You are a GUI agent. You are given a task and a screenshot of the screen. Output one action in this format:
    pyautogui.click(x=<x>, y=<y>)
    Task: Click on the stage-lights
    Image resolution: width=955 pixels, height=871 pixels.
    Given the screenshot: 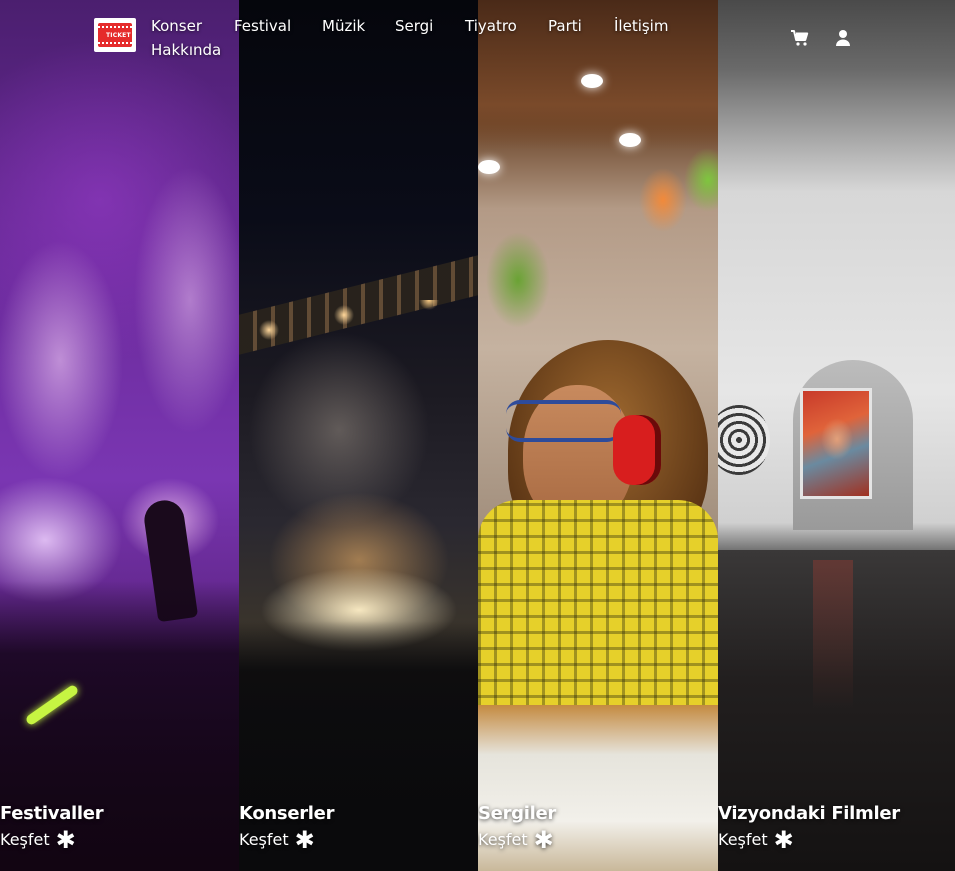 What is the action you would take?
    pyautogui.click(x=359, y=325)
    